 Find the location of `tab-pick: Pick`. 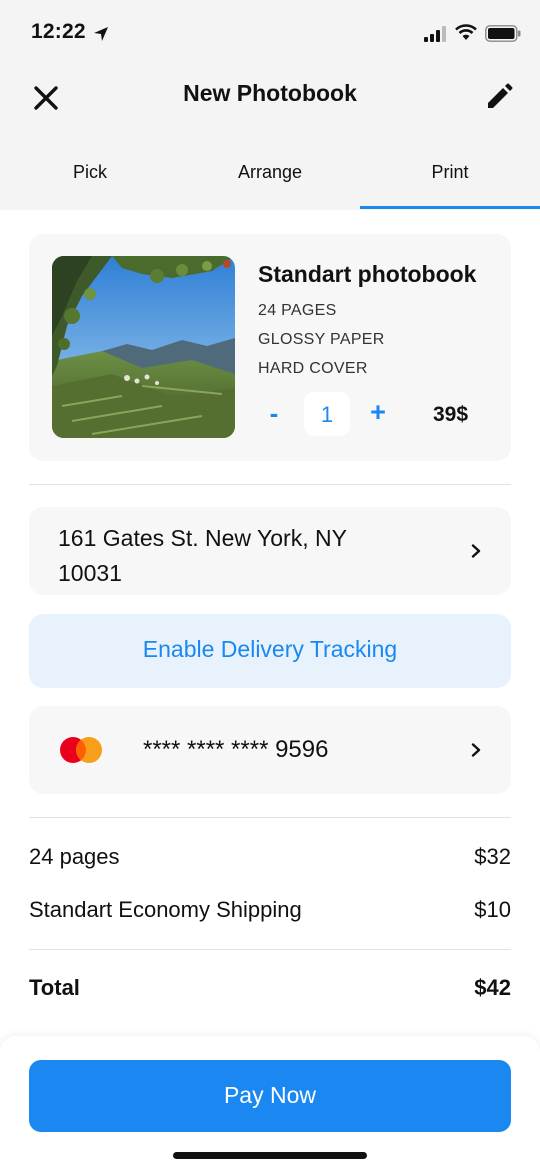

tab-pick: Pick is located at coordinates (90, 175).